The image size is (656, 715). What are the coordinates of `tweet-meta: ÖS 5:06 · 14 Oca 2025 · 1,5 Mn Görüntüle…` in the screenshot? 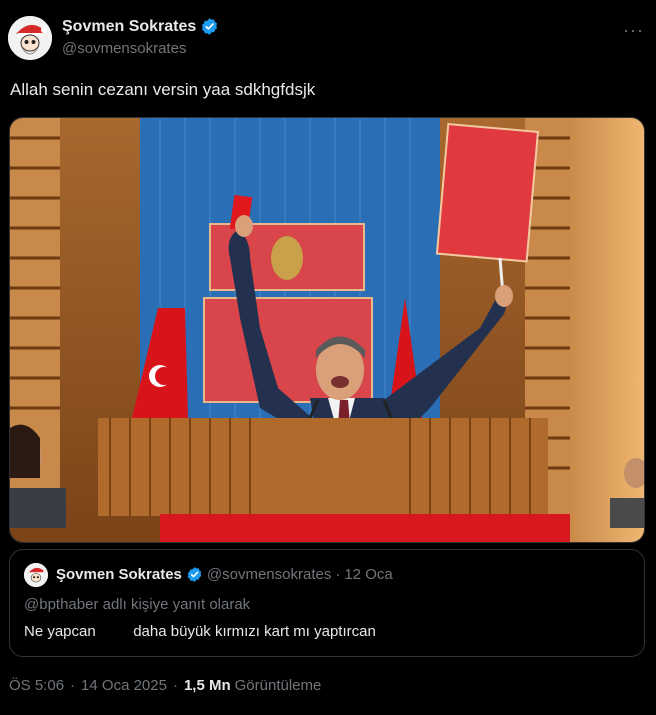 It's located at (165, 685).